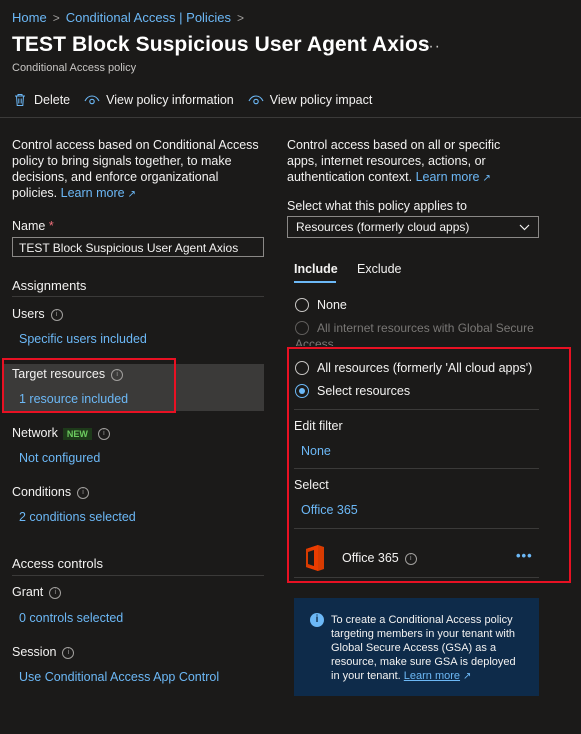 The height and width of the screenshot is (734, 581). Describe the element at coordinates (29, 226) in the screenshot. I see `name-label-text: Name` at that location.